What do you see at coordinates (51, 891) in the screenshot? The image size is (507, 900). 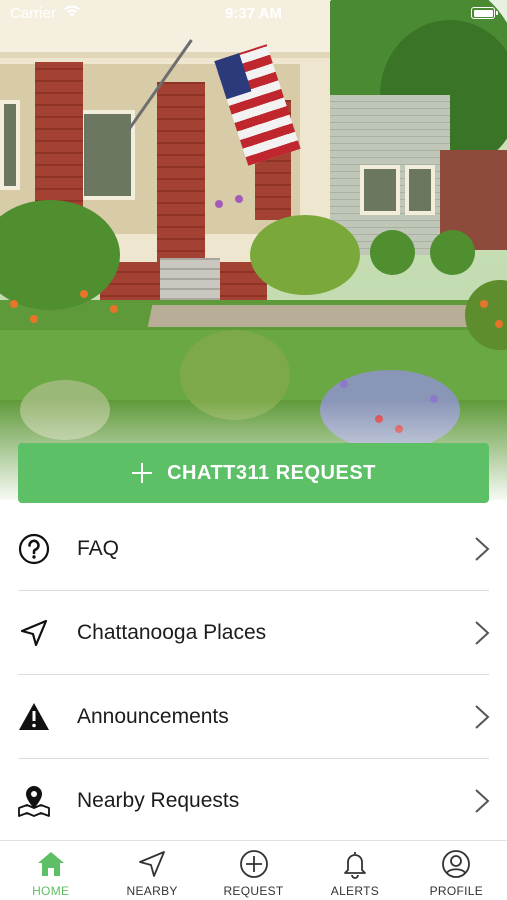 I see `tab-label: HOME` at bounding box center [51, 891].